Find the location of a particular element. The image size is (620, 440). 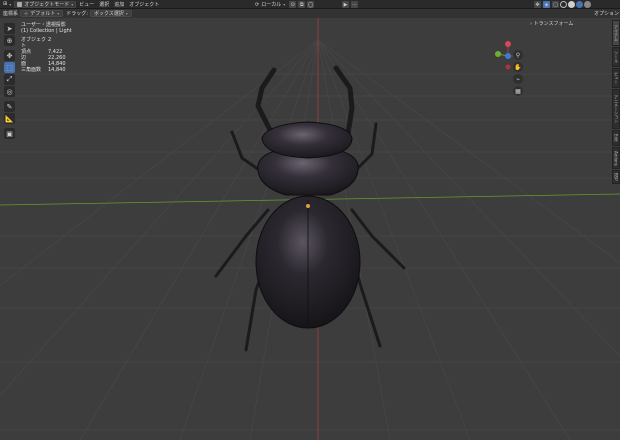

coord-system-value: デフォルト is located at coordinates (43, 14).